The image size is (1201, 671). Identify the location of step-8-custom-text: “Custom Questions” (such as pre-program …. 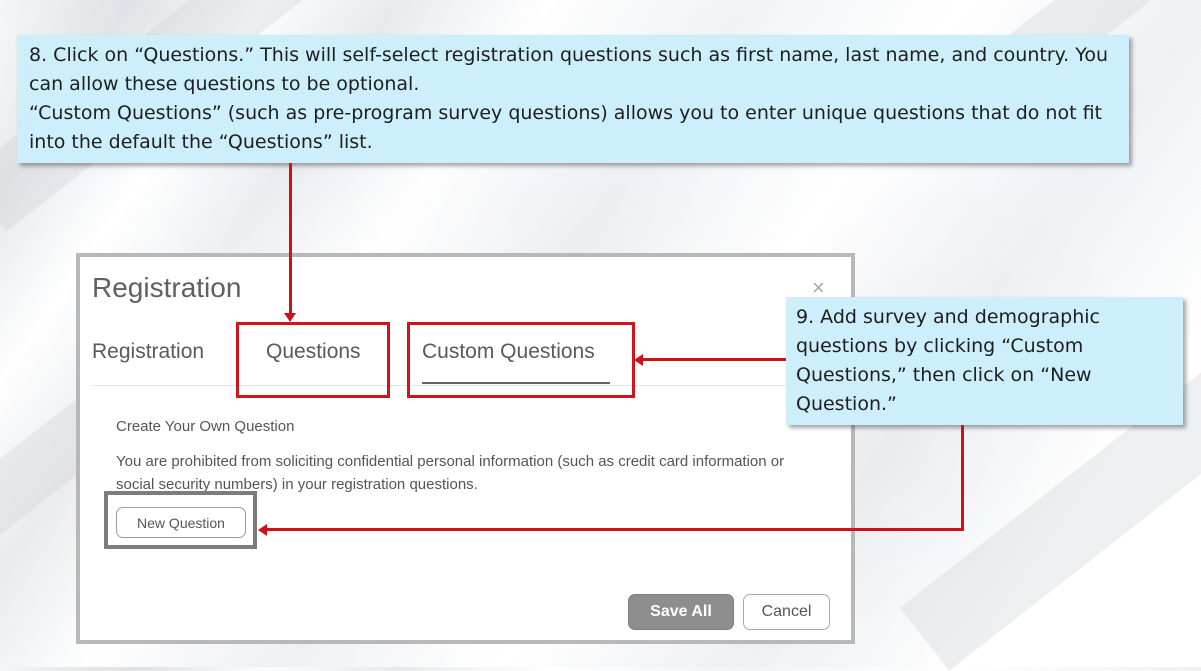
(565, 127).